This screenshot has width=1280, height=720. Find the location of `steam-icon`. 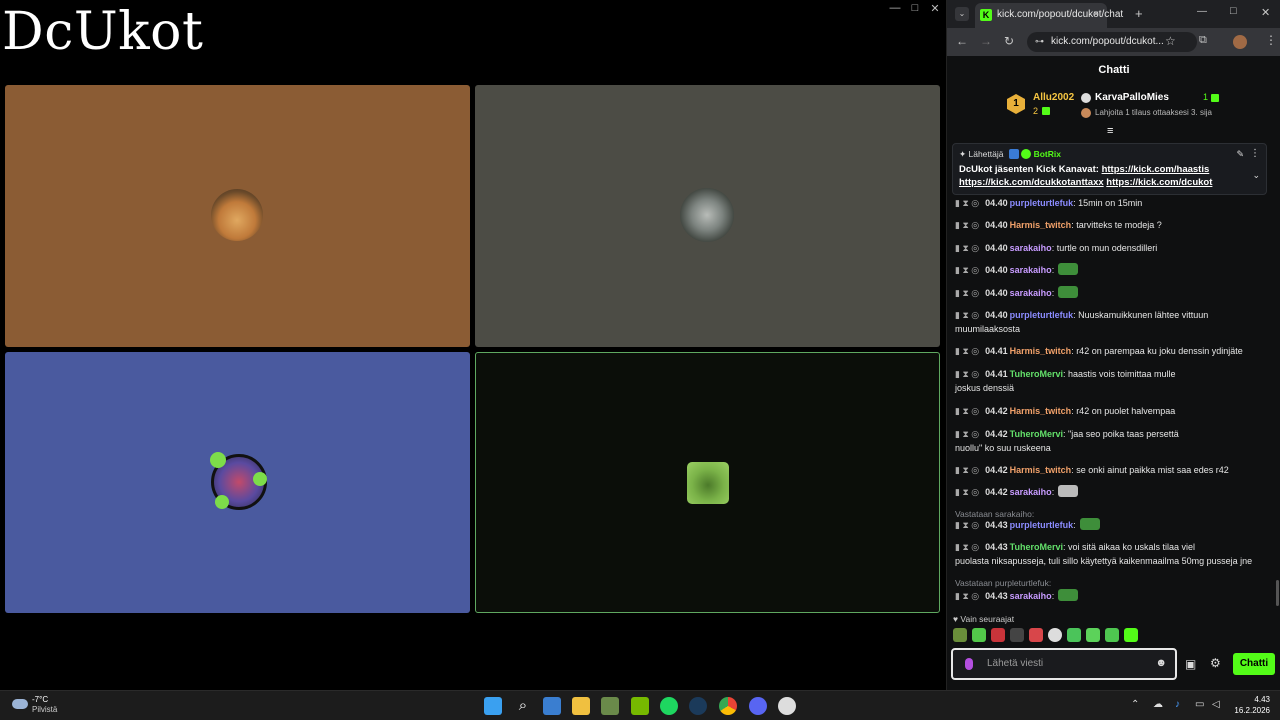

steam-icon is located at coordinates (698, 706).